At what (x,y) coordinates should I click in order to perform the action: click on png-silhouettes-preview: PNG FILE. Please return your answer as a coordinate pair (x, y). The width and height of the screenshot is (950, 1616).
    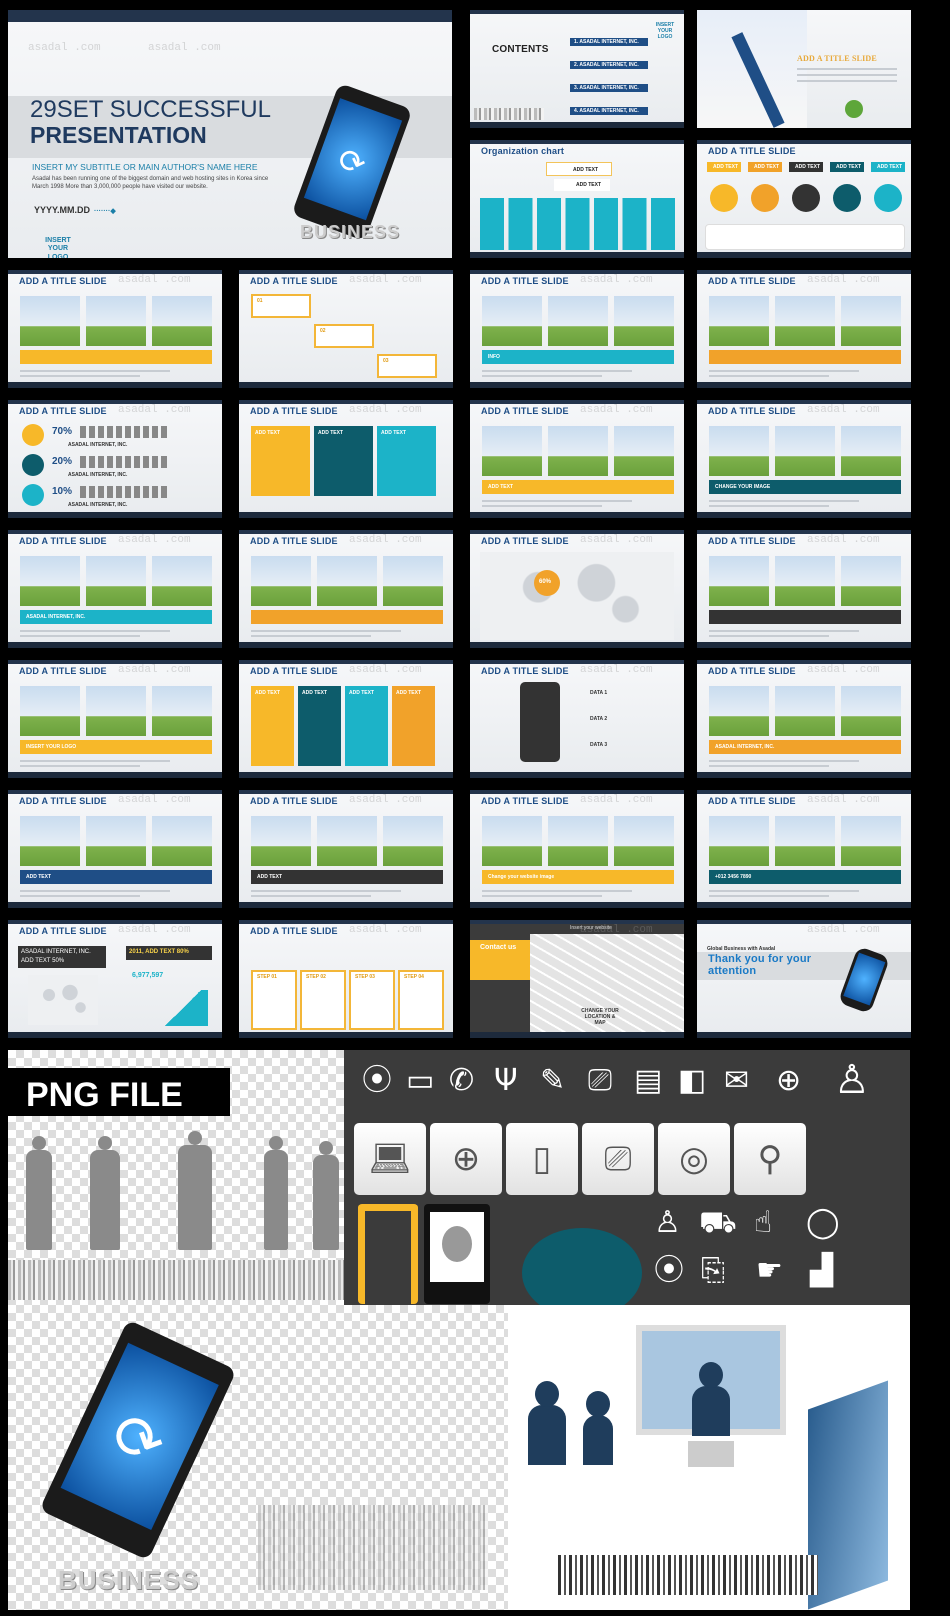
    Looking at the image, I should click on (176, 1177).